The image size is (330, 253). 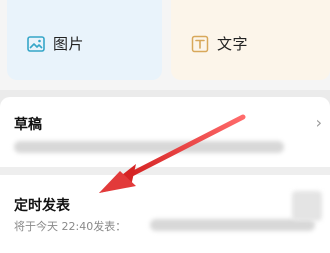 What do you see at coordinates (200, 44) in the screenshot?
I see `text-icon` at bounding box center [200, 44].